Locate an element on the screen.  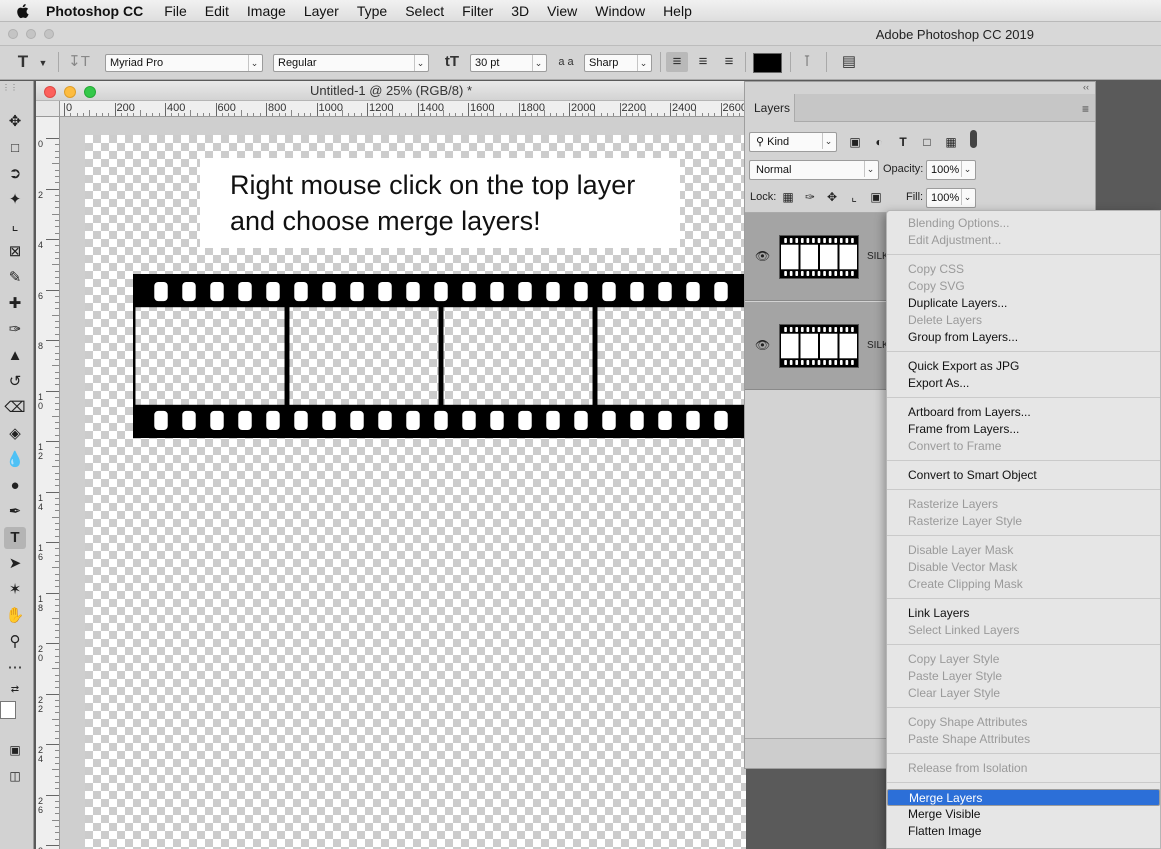
fill-input: 100% ⌄ is located at coordinates (951, 198).